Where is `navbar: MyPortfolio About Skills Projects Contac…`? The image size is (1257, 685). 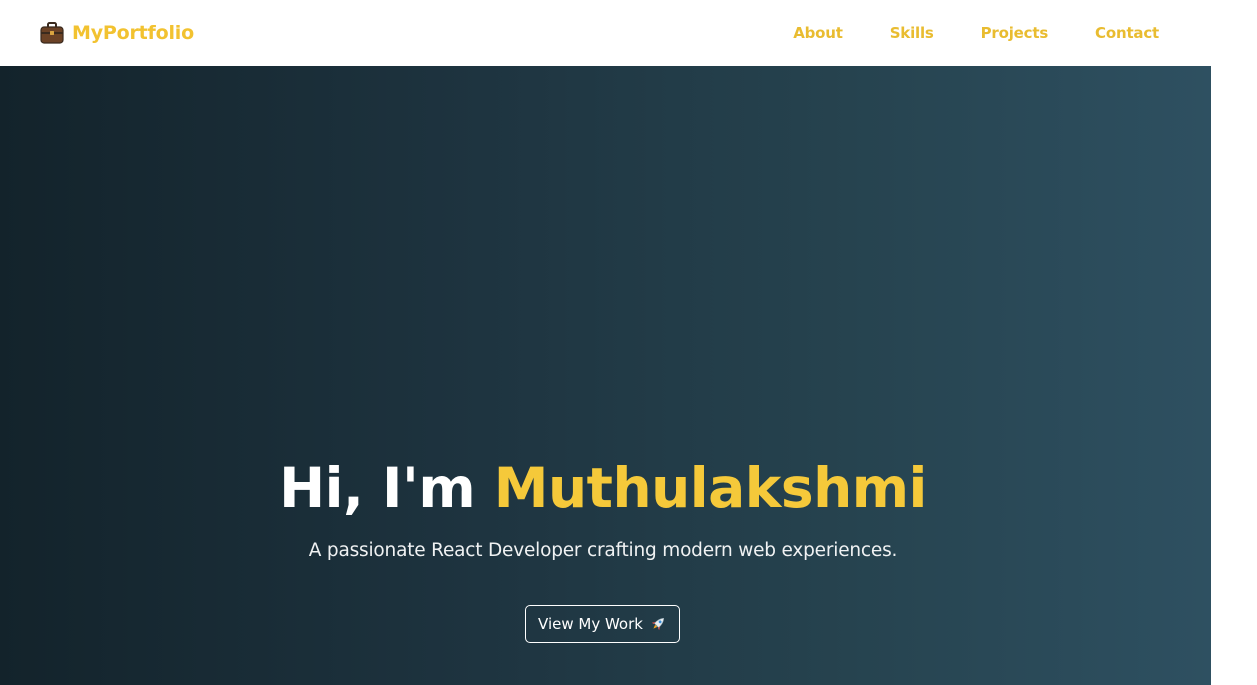
navbar: MyPortfolio About Skills Projects Contac… is located at coordinates (605, 33).